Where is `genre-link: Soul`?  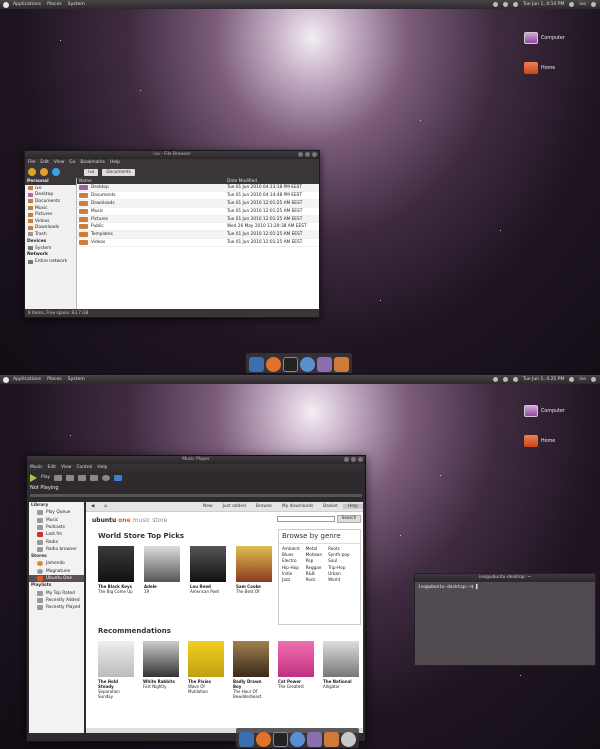
genre-link: Soul is located at coordinates (338, 560).